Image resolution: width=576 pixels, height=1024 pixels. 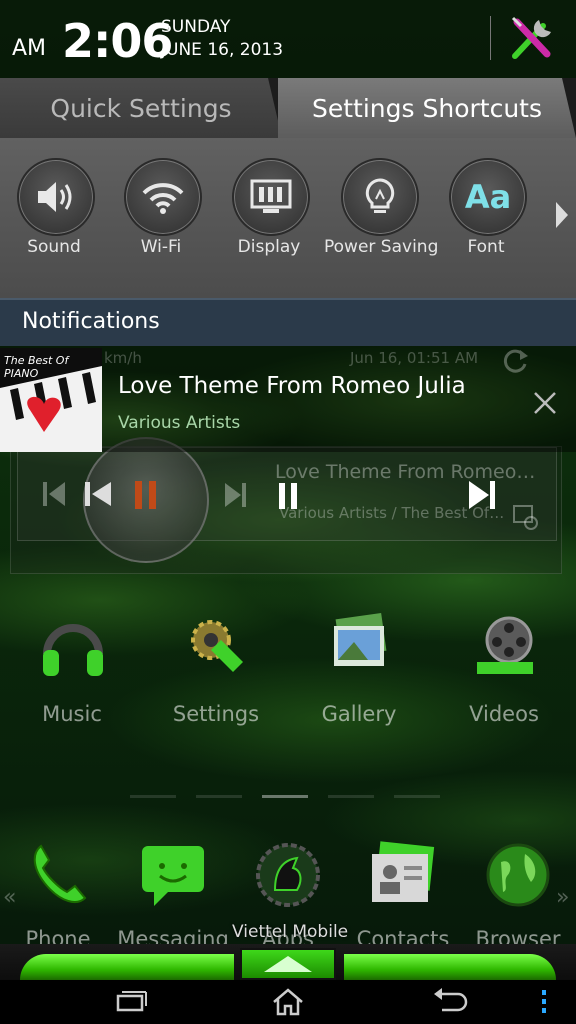 I want to click on display-icon, so click(x=271, y=196).